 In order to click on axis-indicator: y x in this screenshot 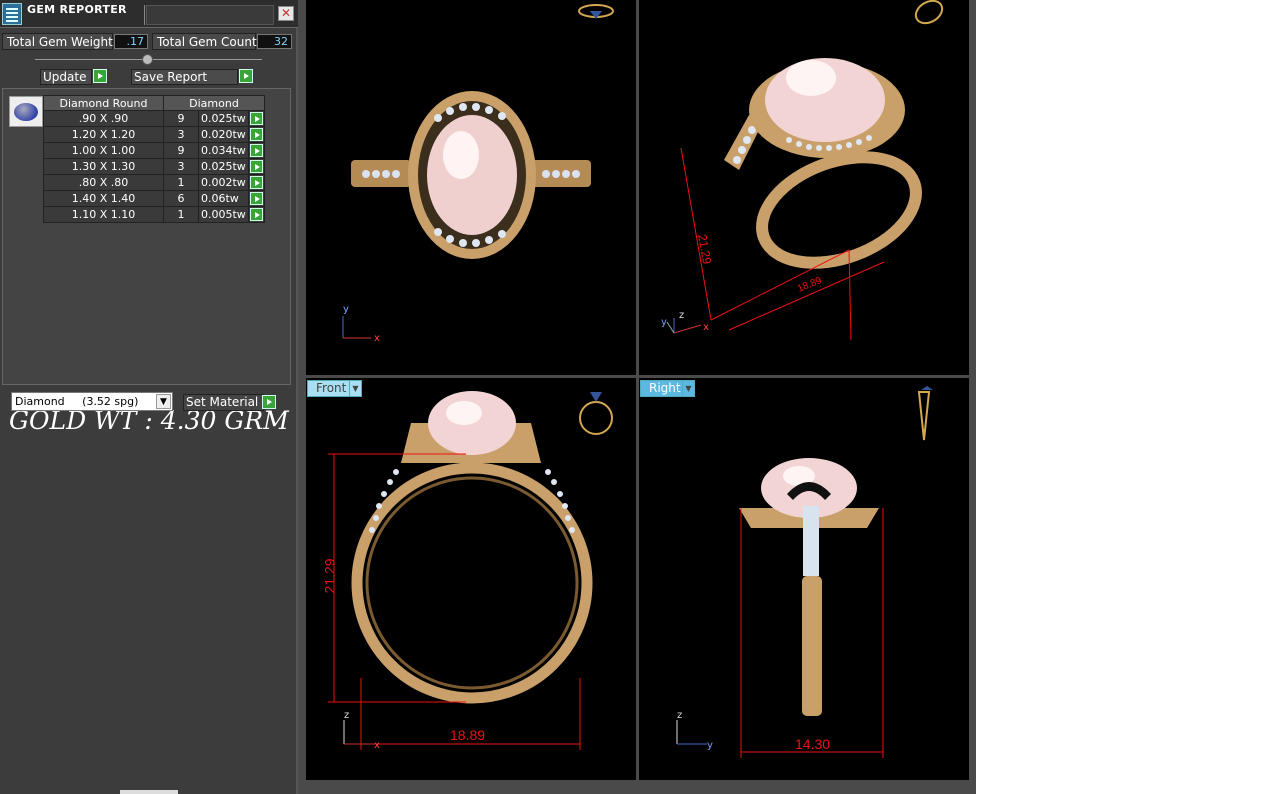, I will do `click(361, 324)`.